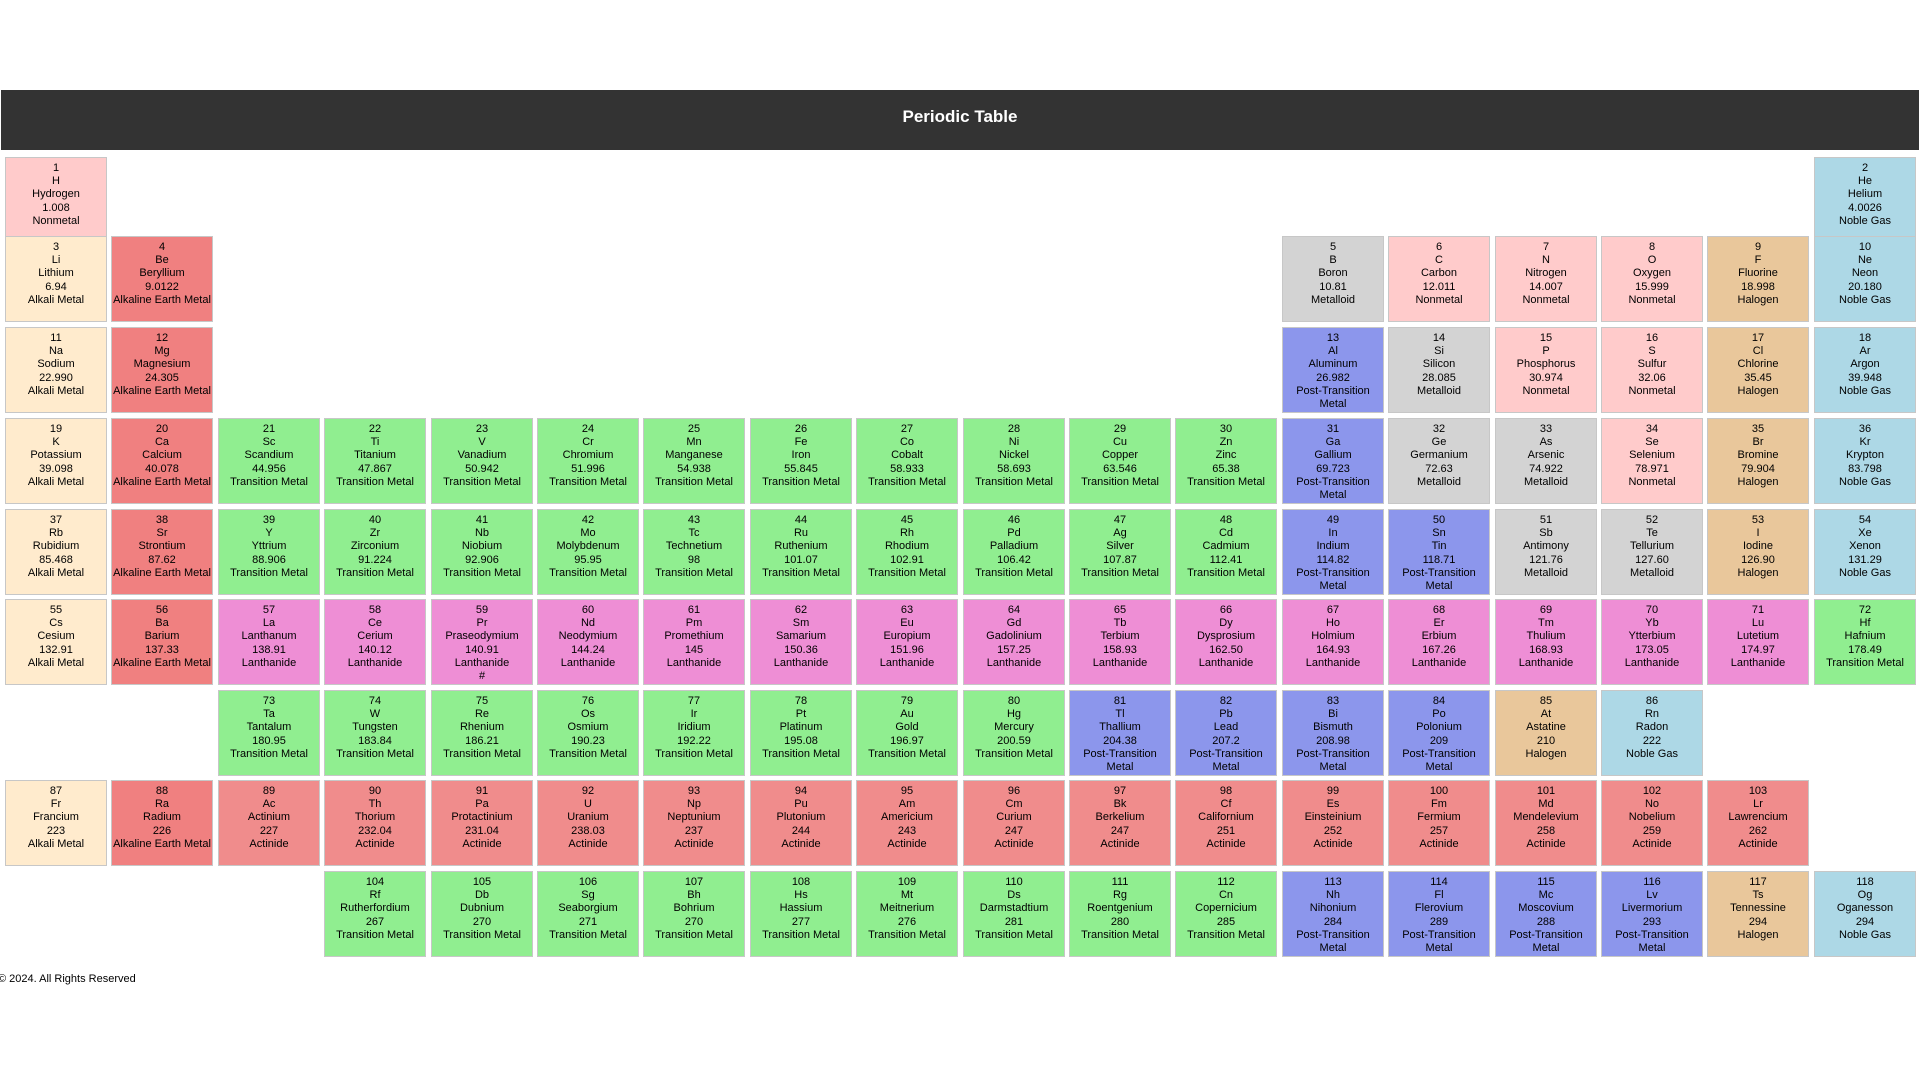 The height and width of the screenshot is (1080, 1920). I want to click on element-cell-no: 102 No Nobelium 259 Actinide, so click(1652, 823).